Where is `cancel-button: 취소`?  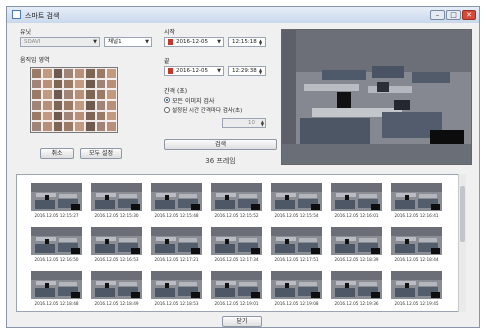
cancel-button: 취소 is located at coordinates (57, 153).